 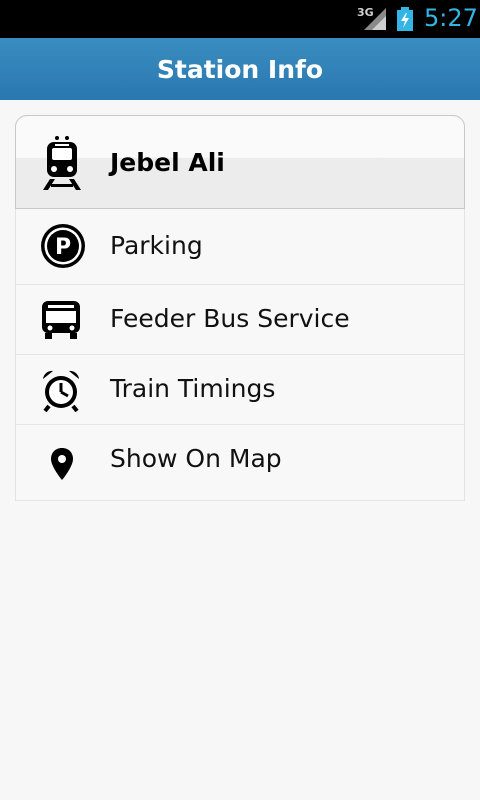 What do you see at coordinates (451, 18) in the screenshot?
I see `status-clock: 5:27` at bounding box center [451, 18].